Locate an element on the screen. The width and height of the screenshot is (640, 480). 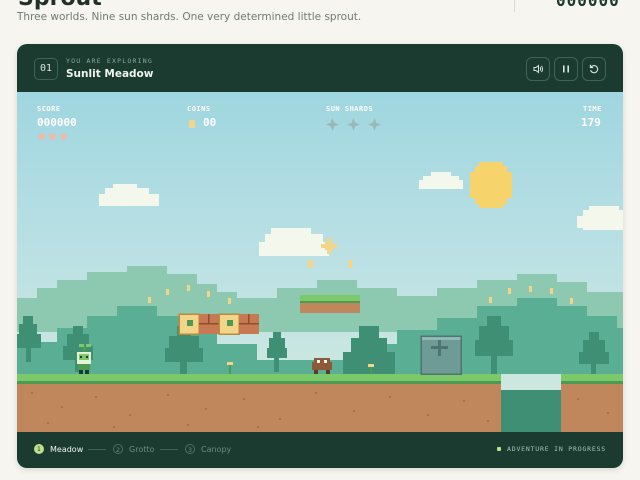
restart-icon is located at coordinates (594, 69).